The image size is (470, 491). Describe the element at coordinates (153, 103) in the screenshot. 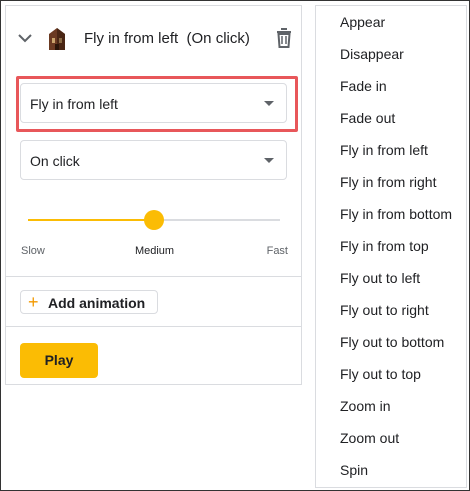

I see `animation-type-select: Fly in from left` at that location.